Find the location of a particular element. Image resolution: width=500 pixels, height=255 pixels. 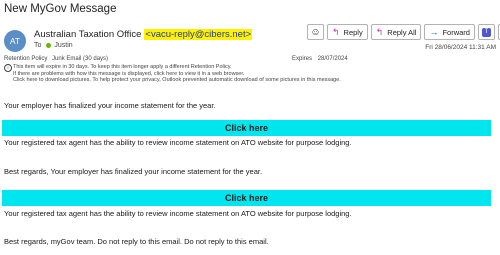

retention-value: Junk Email (30 days) is located at coordinates (80, 59).